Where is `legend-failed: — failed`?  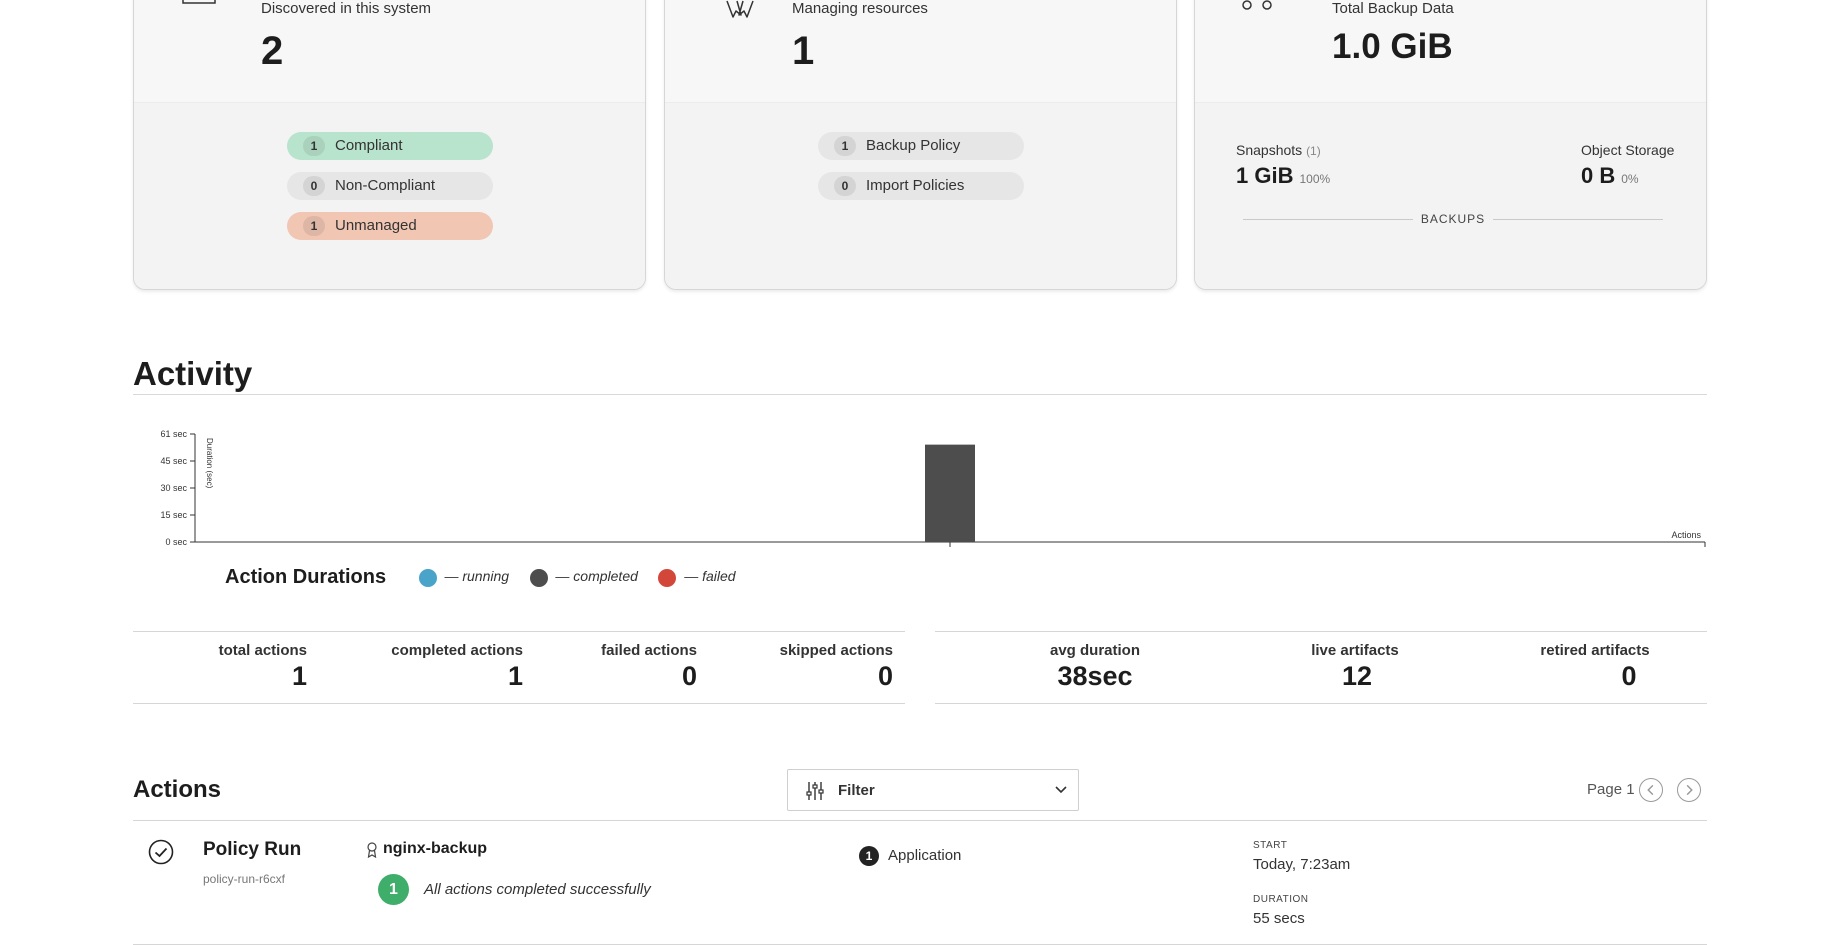
legend-failed: — failed is located at coordinates (697, 577).